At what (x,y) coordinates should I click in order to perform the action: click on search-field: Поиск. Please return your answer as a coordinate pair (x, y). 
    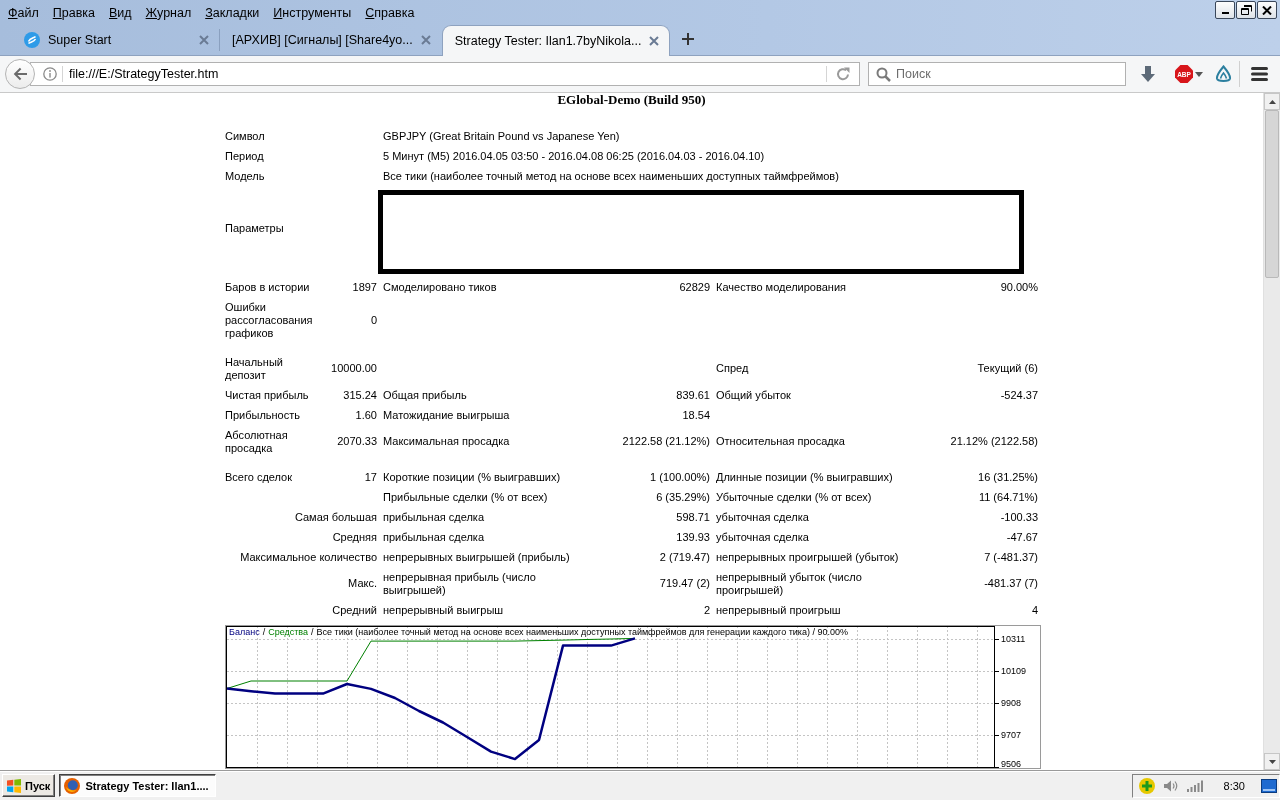
    Looking at the image, I should click on (997, 74).